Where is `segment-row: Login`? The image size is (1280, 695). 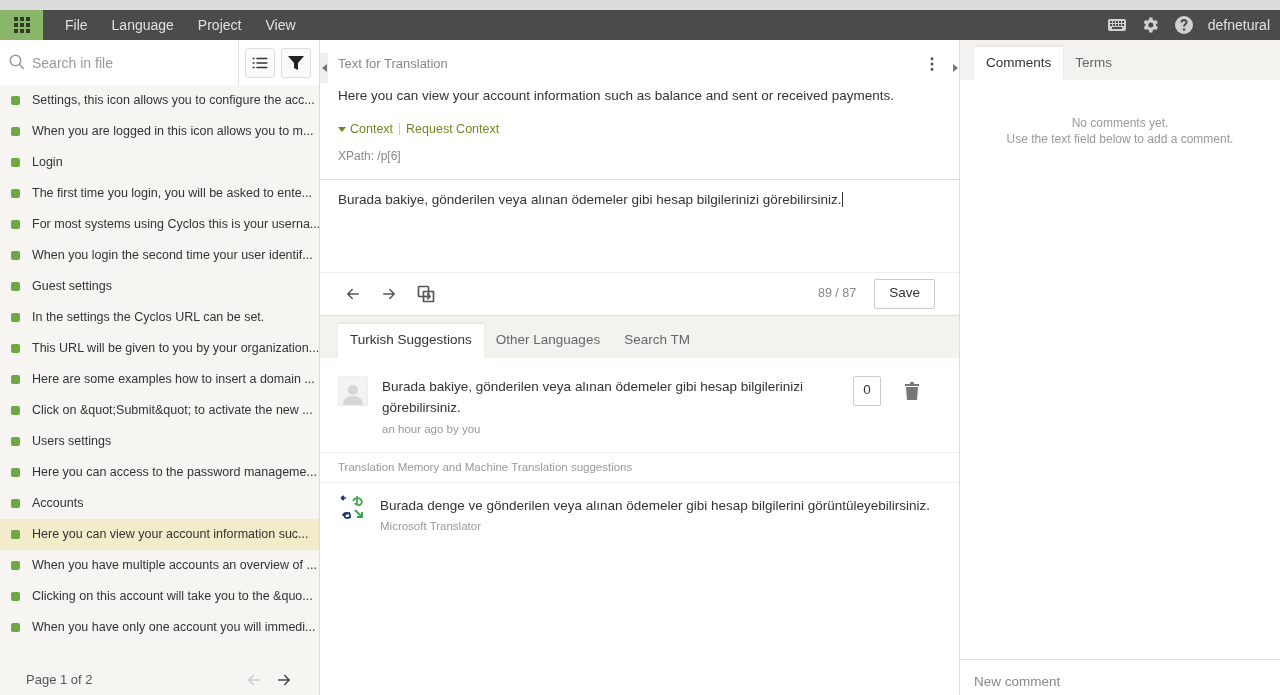
segment-row: Login is located at coordinates (159, 162).